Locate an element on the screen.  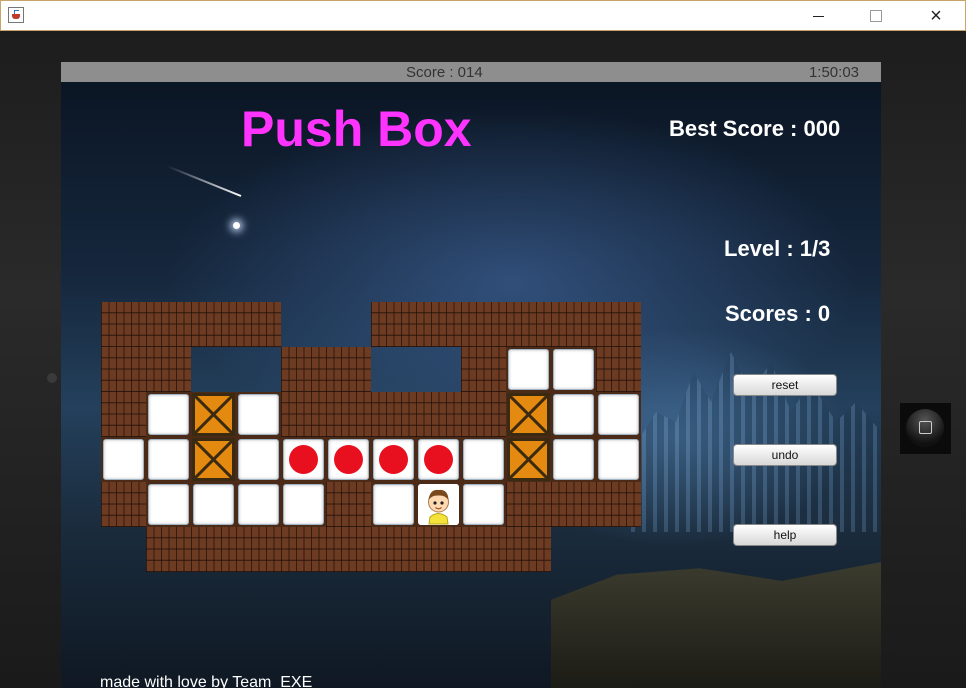
window-titlebar: × is located at coordinates (483, 15).